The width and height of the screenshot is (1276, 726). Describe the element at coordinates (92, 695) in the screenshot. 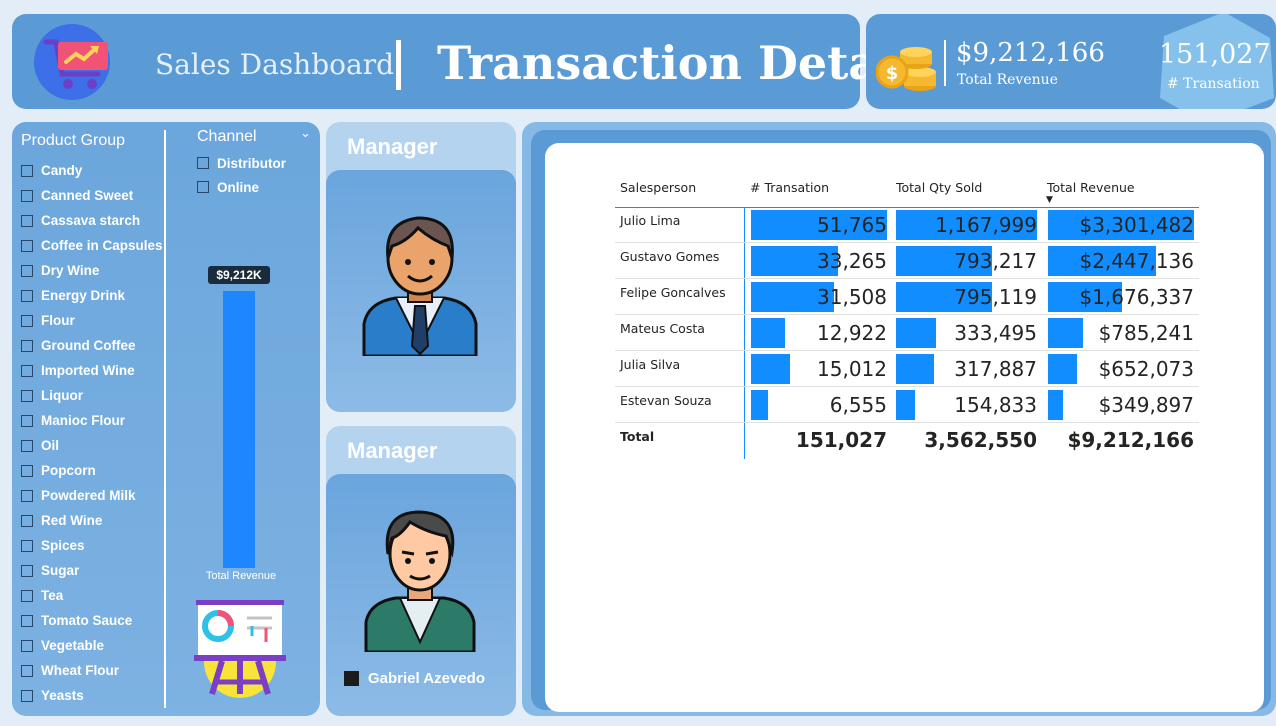

I see `product-group-item-yeasts: Yeasts` at that location.